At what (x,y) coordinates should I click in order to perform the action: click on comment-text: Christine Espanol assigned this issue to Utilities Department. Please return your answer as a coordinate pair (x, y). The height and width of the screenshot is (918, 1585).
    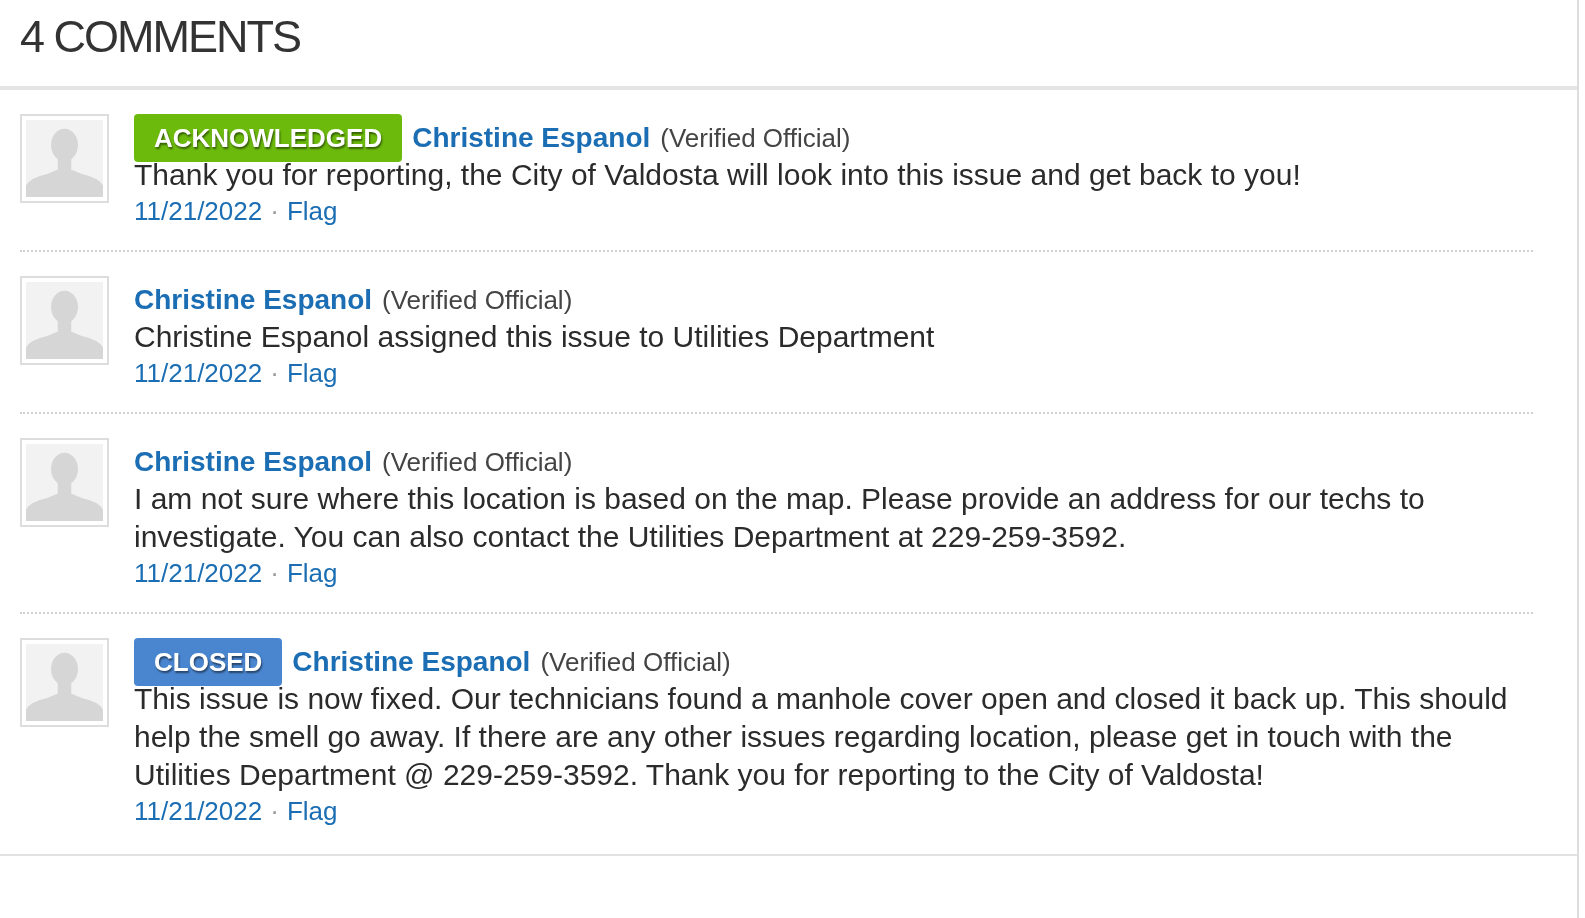
    Looking at the image, I should click on (535, 337).